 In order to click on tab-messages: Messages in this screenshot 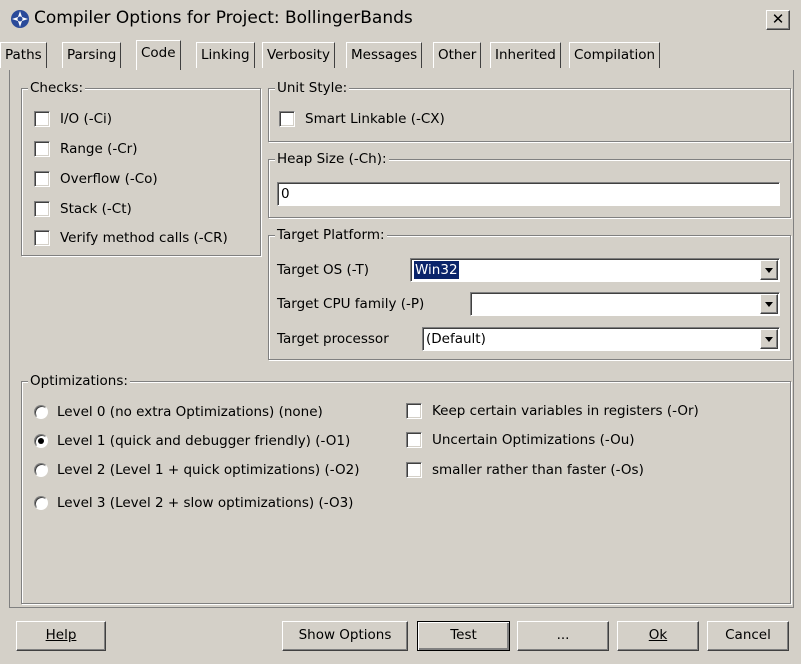, I will do `click(384, 55)`.